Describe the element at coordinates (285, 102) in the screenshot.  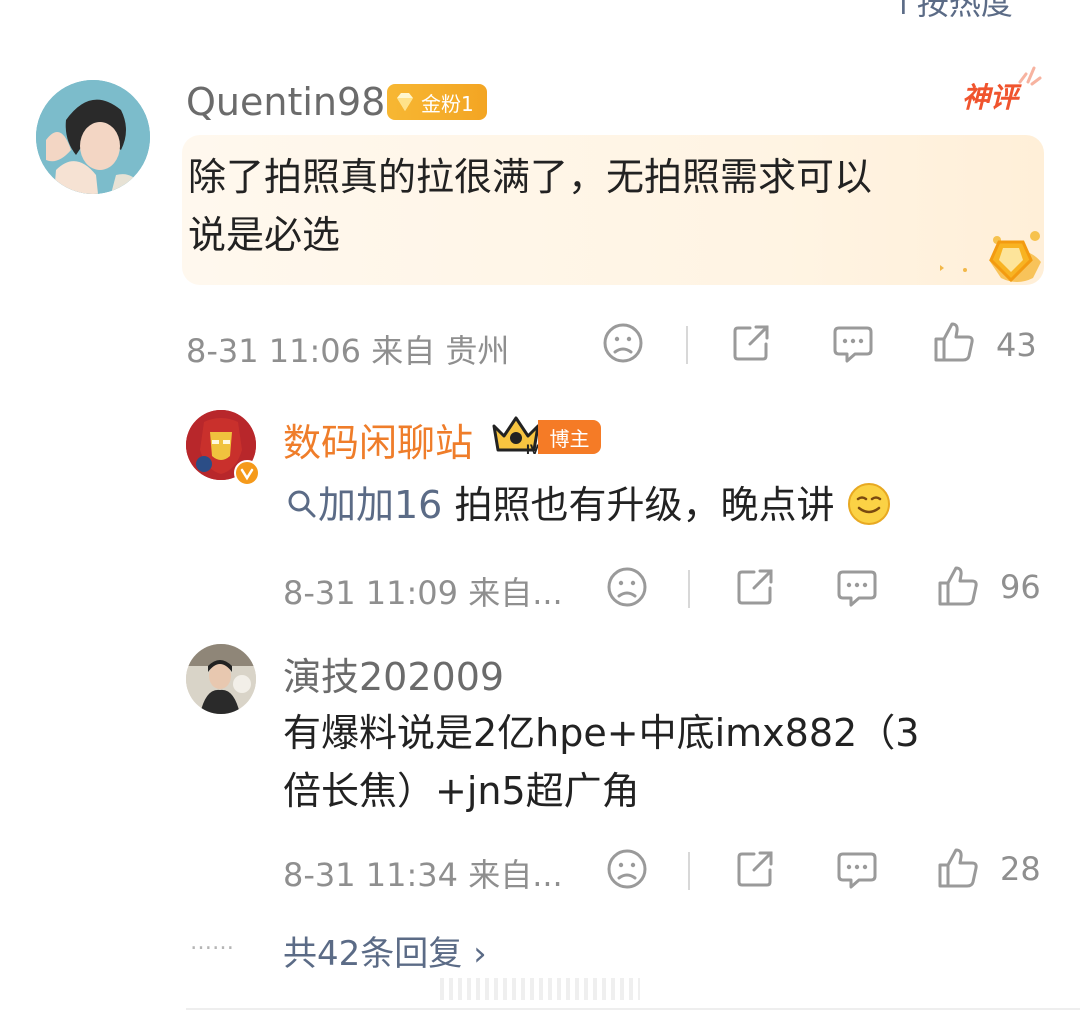
I see `comment-username: Quentin98` at that location.